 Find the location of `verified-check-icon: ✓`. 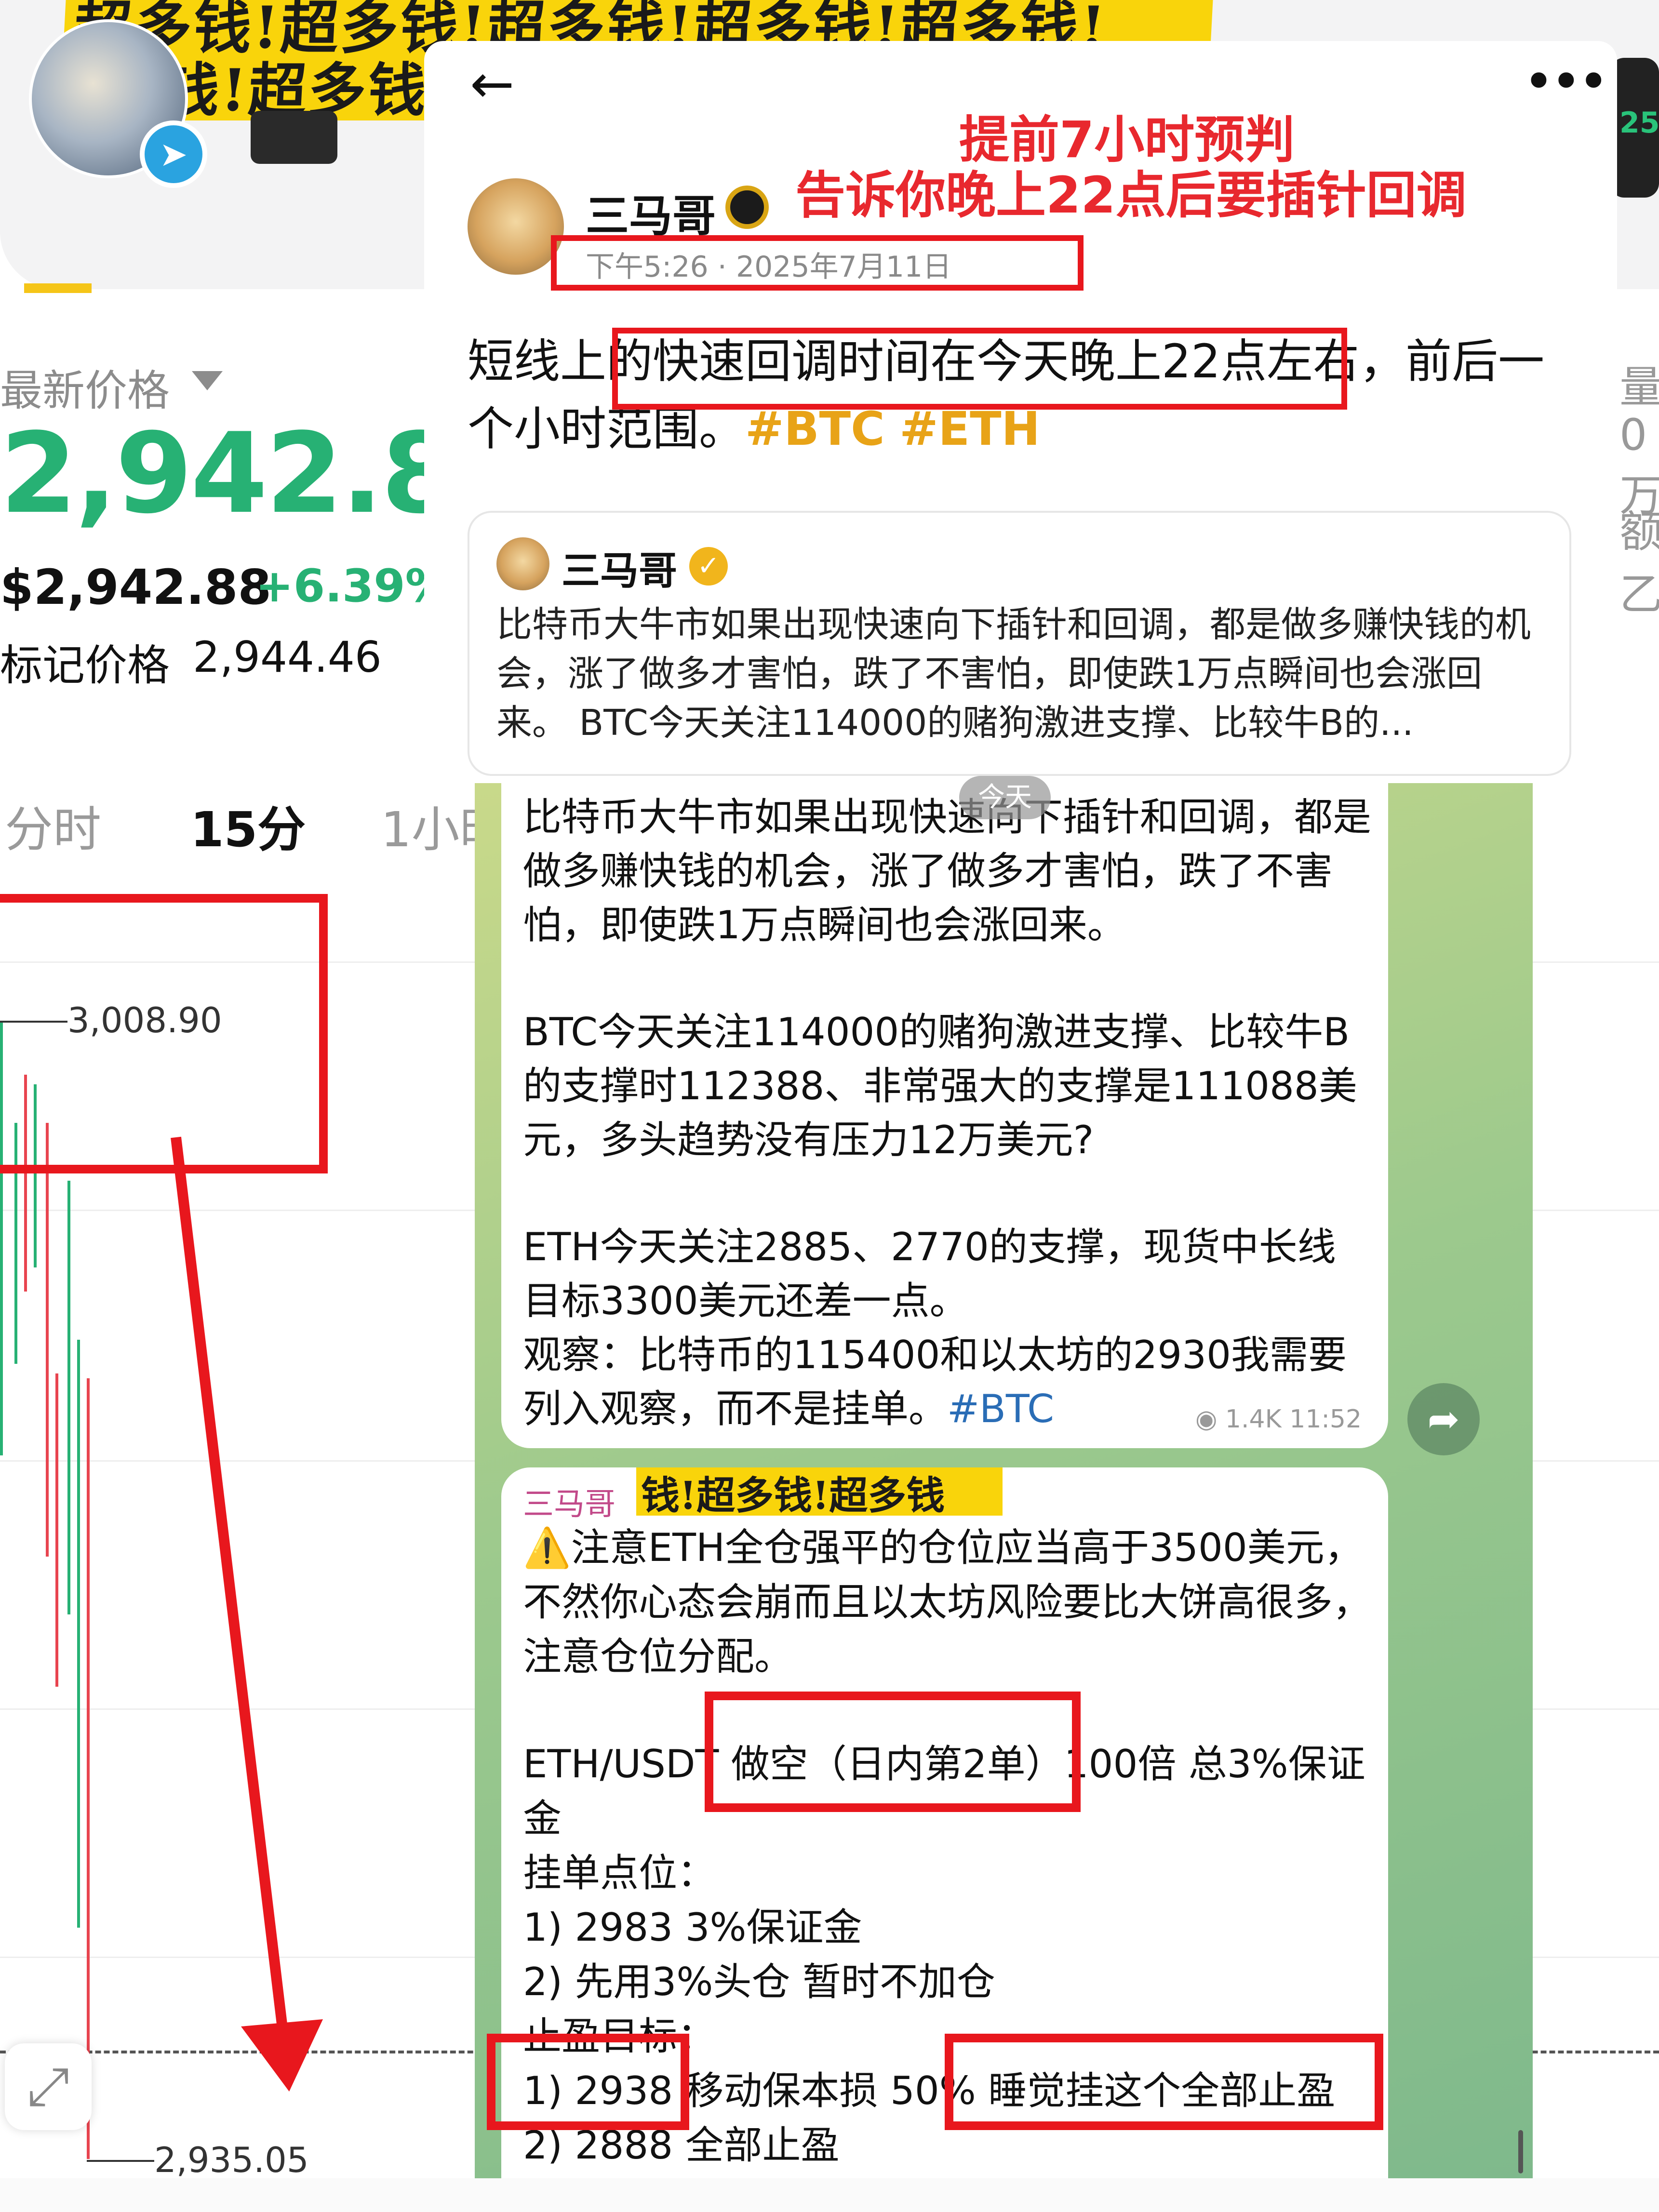

verified-check-icon: ✓ is located at coordinates (708, 566).